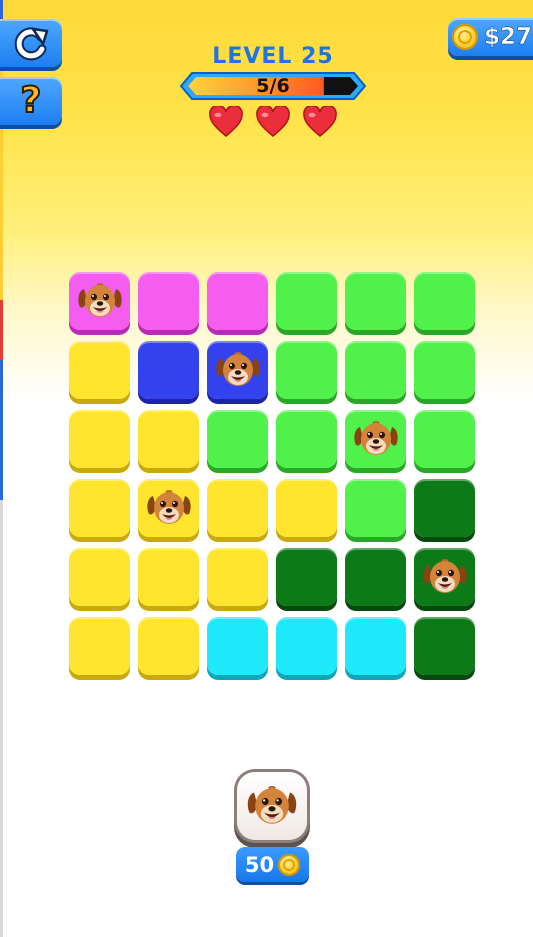  I want to click on restart-button, so click(31, 43).